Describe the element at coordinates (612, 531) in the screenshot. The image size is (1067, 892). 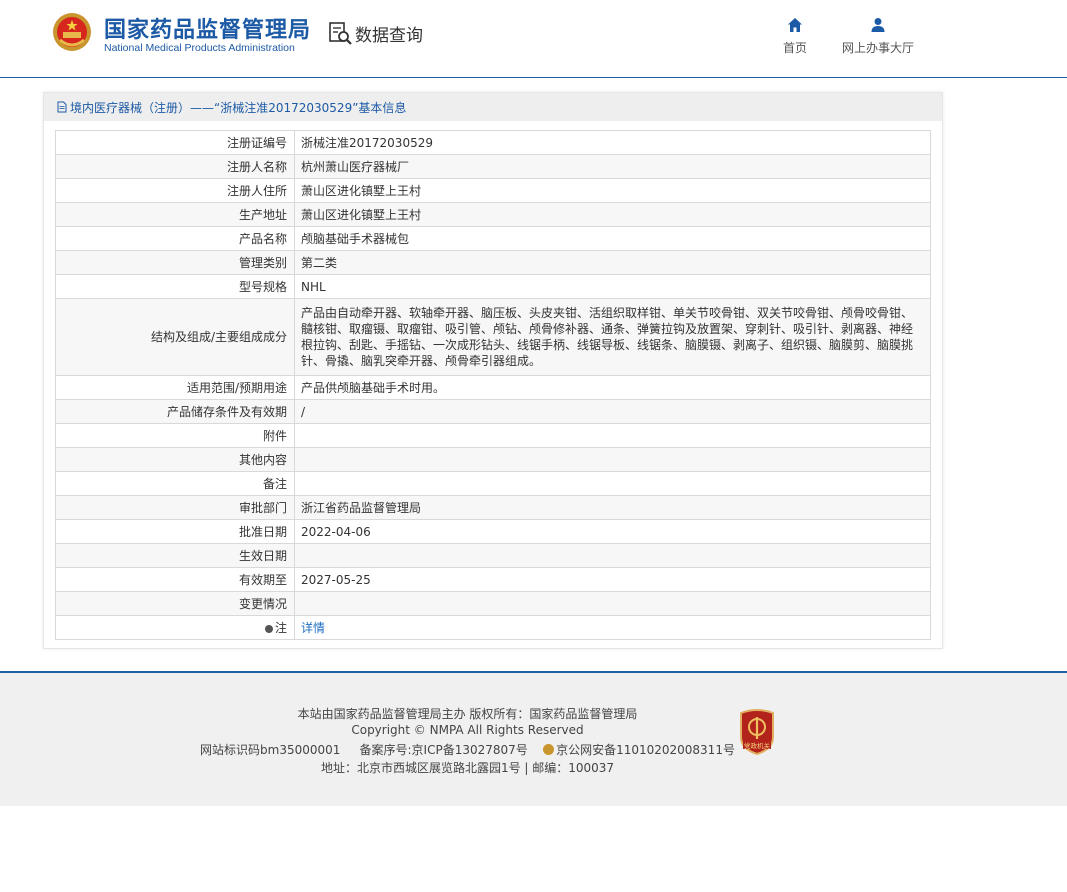
I see `field-value: 2022-04-06` at that location.